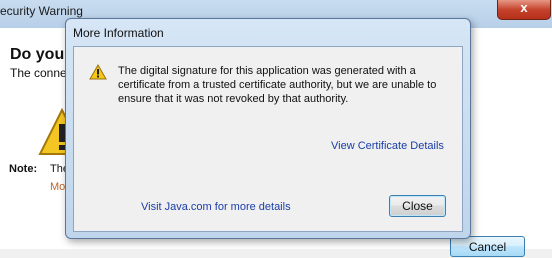 The width and height of the screenshot is (552, 258). What do you see at coordinates (23, 169) in the screenshot?
I see `note-label: Note:` at bounding box center [23, 169].